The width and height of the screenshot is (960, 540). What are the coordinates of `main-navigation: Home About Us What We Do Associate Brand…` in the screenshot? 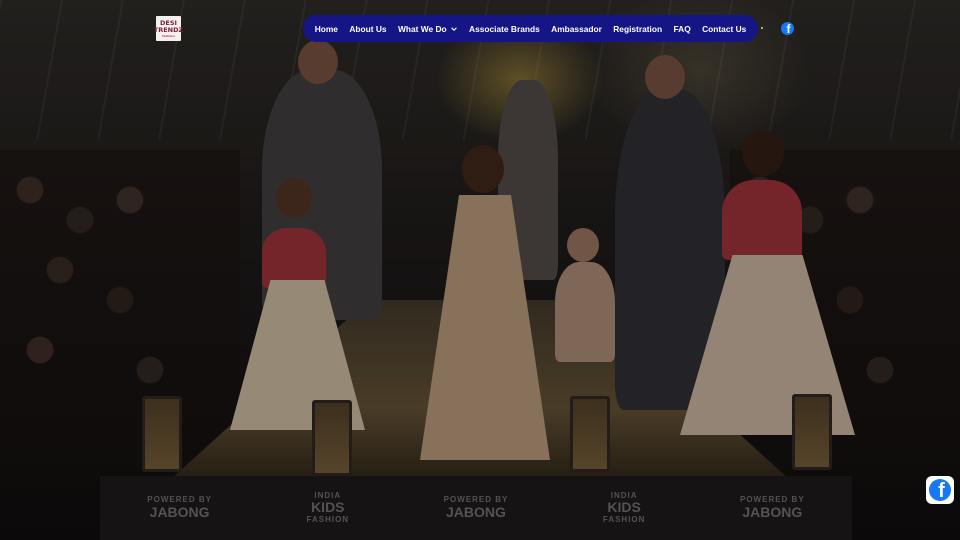 It's located at (530, 28).